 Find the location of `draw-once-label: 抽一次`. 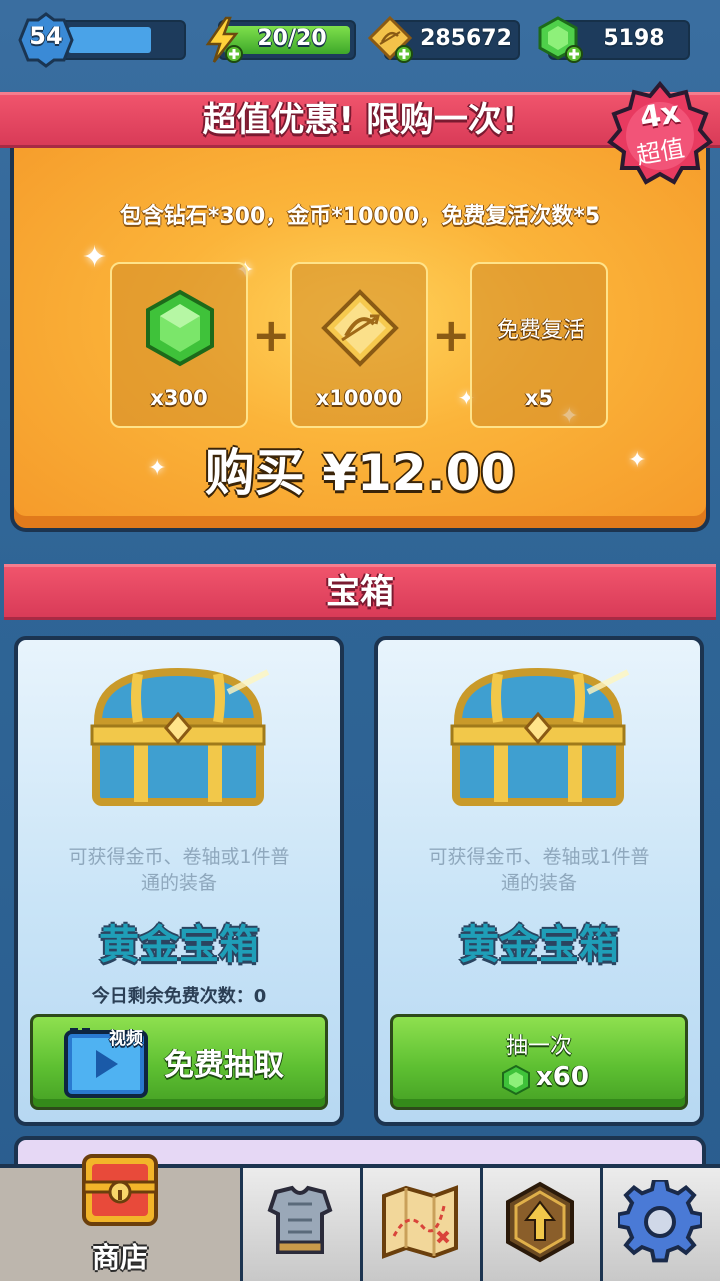

draw-once-label: 抽一次 is located at coordinates (538, 1046).